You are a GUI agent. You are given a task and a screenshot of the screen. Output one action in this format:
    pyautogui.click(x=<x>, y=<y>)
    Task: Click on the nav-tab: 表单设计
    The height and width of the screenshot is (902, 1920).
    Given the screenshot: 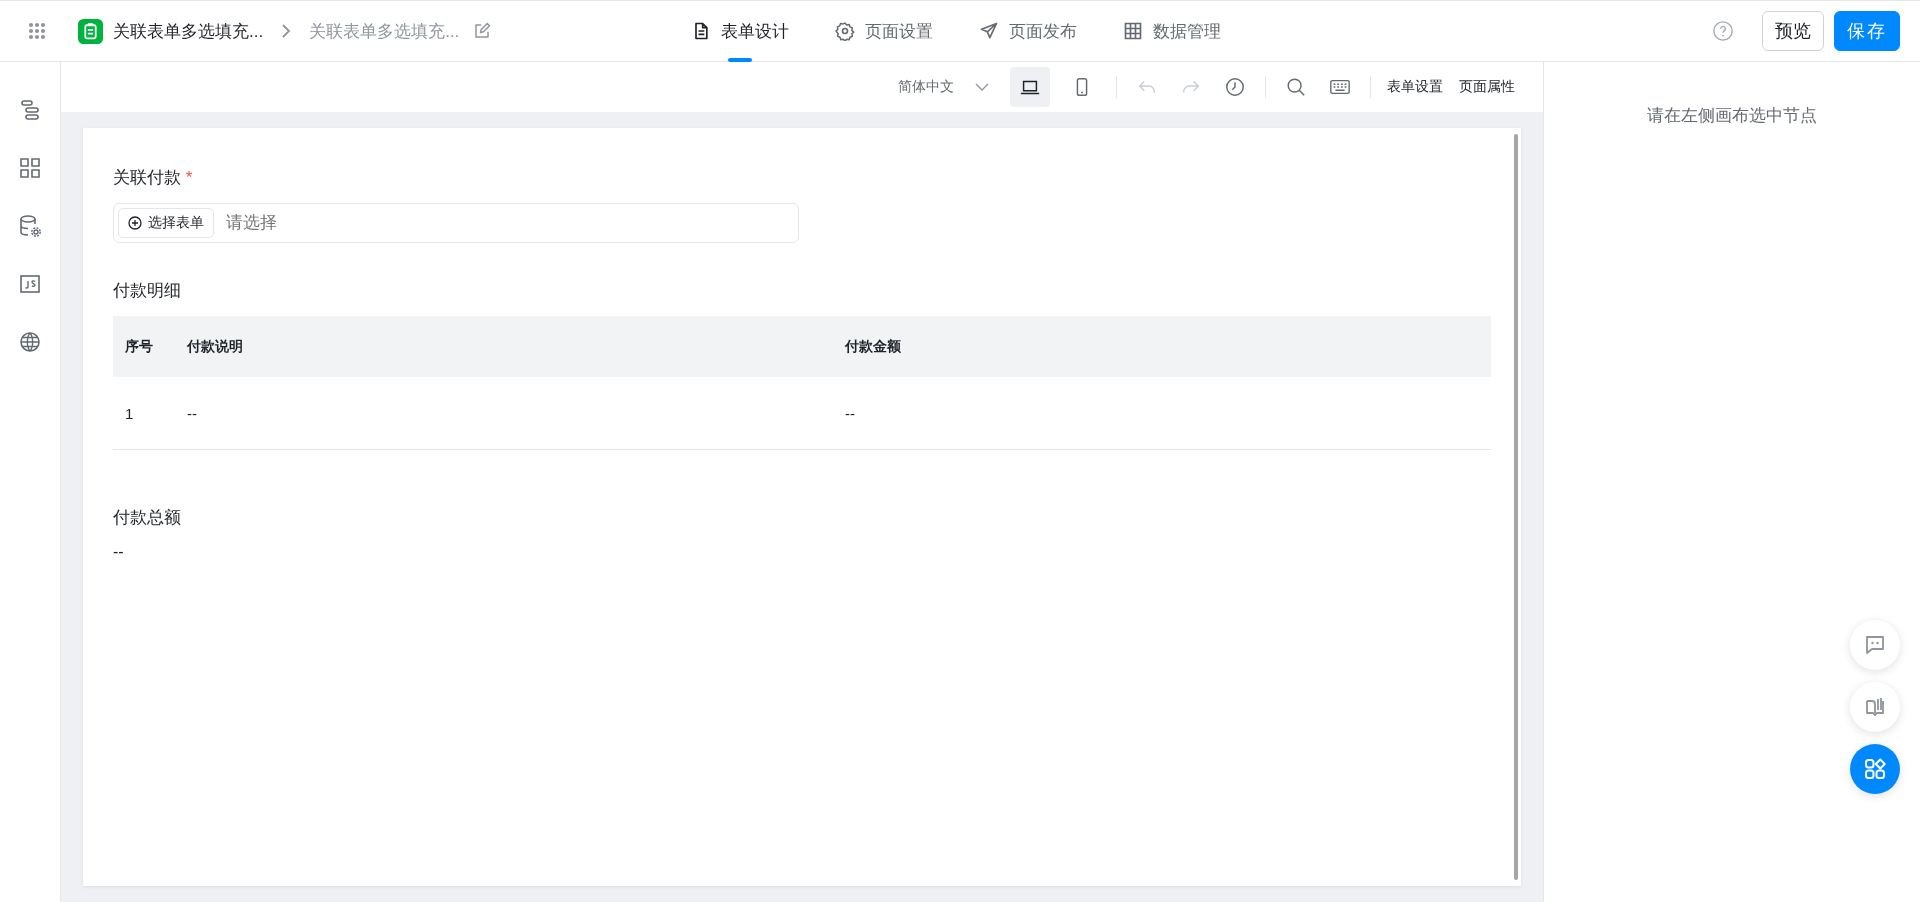 What is the action you would take?
    pyautogui.click(x=740, y=31)
    